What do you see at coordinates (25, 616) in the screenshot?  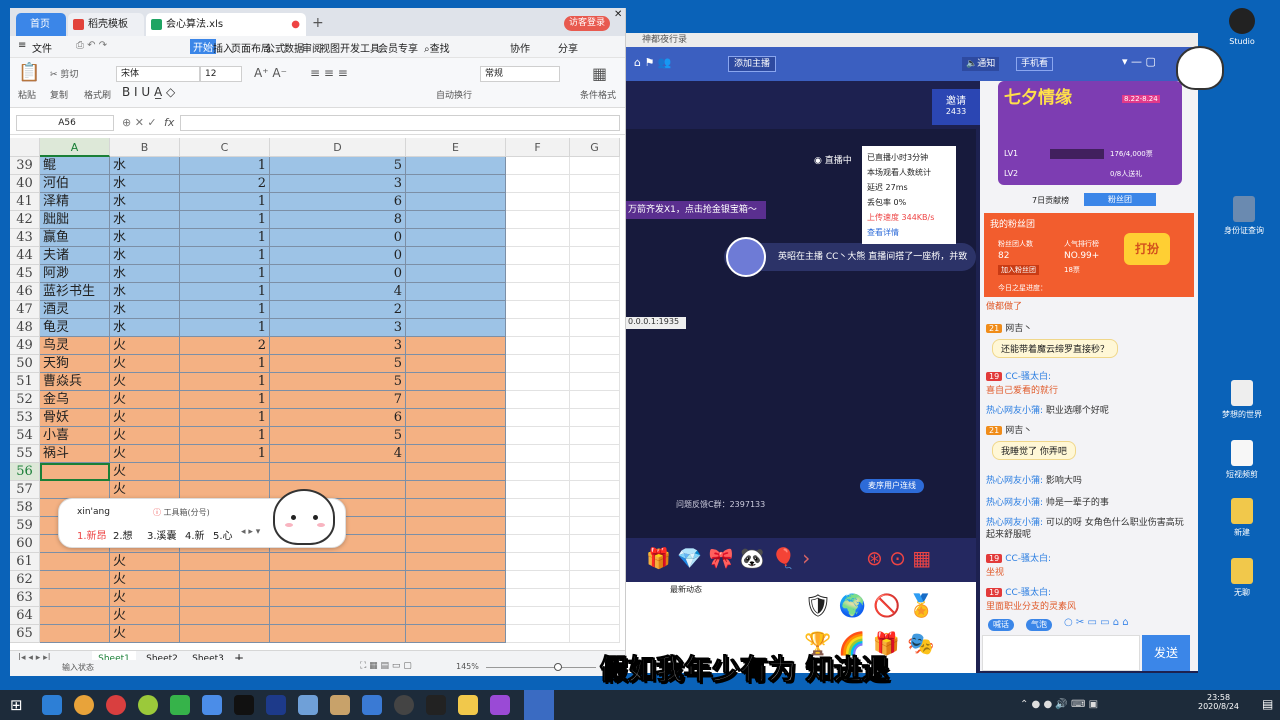 I see `row-header: 64` at bounding box center [25, 616].